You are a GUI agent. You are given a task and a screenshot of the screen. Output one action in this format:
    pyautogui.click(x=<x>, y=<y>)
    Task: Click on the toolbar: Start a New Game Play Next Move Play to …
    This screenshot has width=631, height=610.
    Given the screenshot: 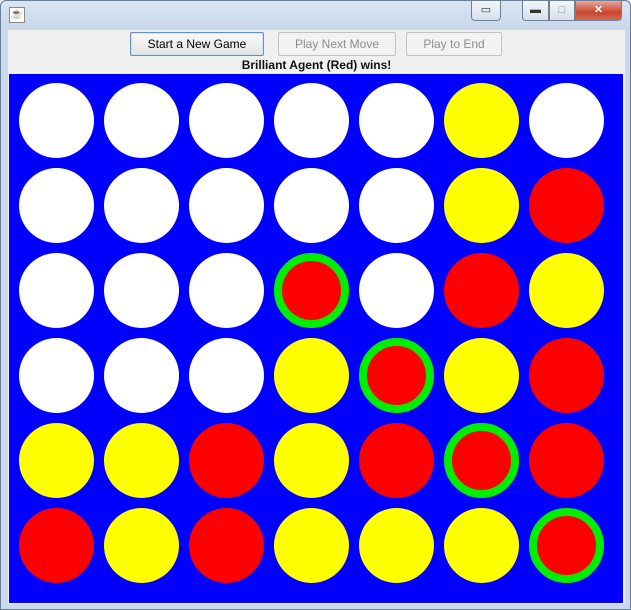 What is the action you would take?
    pyautogui.click(x=316, y=45)
    